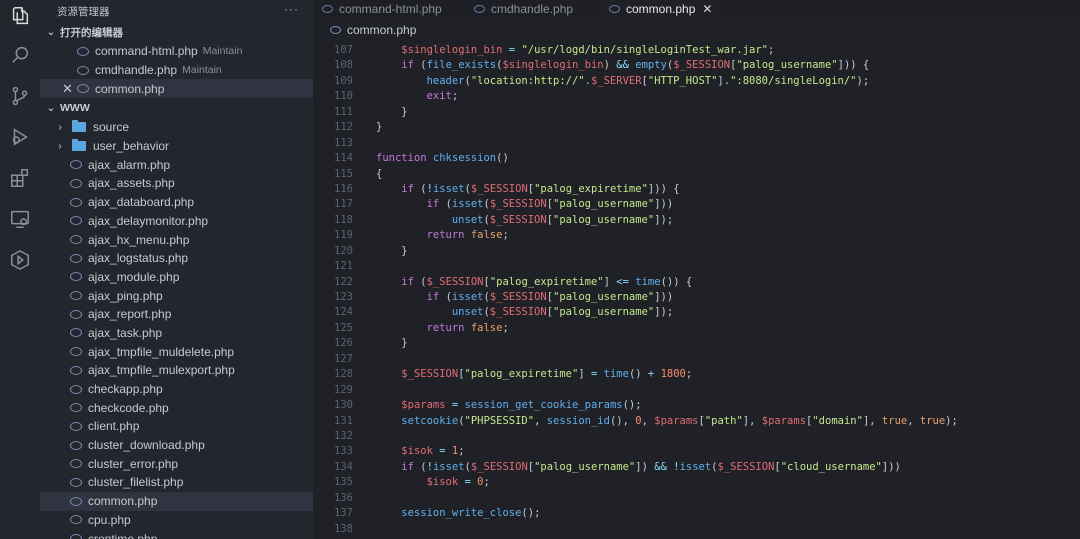 Image resolution: width=1080 pixels, height=539 pixels. I want to click on file-item: ajax_assets.php, so click(176, 183).